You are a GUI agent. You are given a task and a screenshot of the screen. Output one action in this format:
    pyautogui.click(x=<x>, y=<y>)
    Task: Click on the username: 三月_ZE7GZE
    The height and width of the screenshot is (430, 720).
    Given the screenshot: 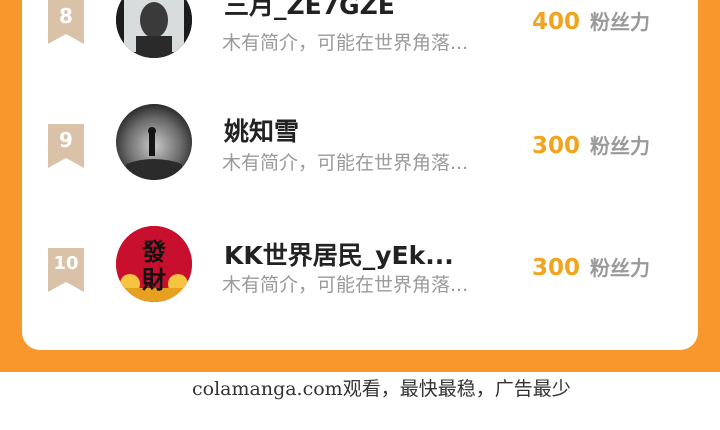 What is the action you would take?
    pyautogui.click(x=309, y=11)
    